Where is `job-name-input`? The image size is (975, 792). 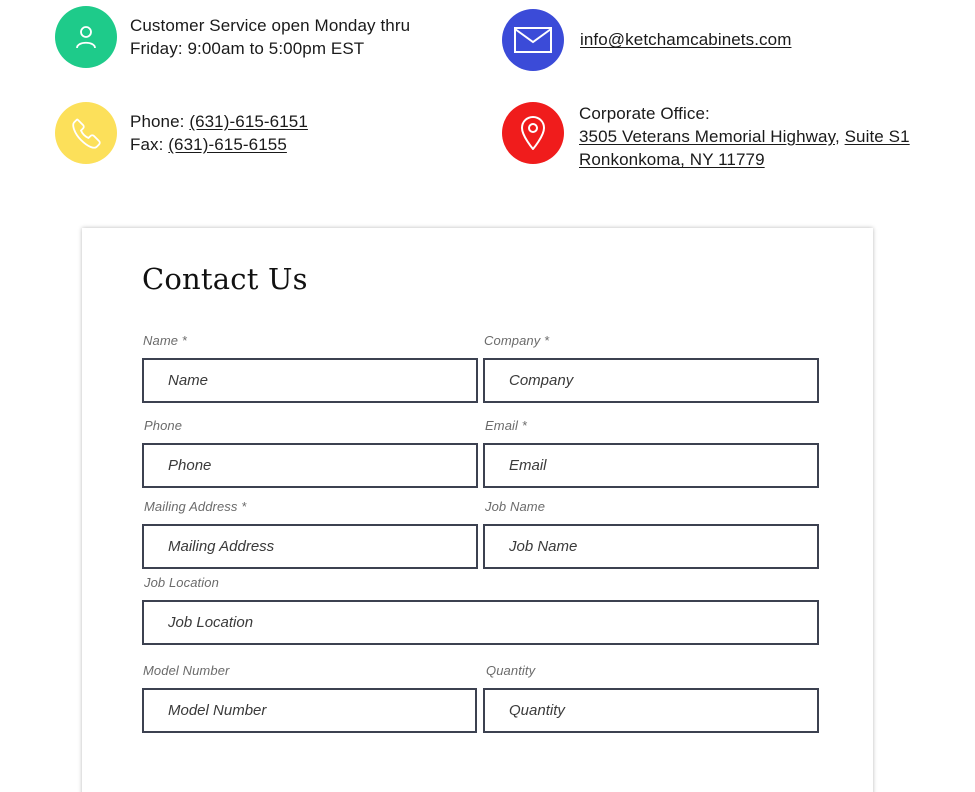 job-name-input is located at coordinates (651, 546).